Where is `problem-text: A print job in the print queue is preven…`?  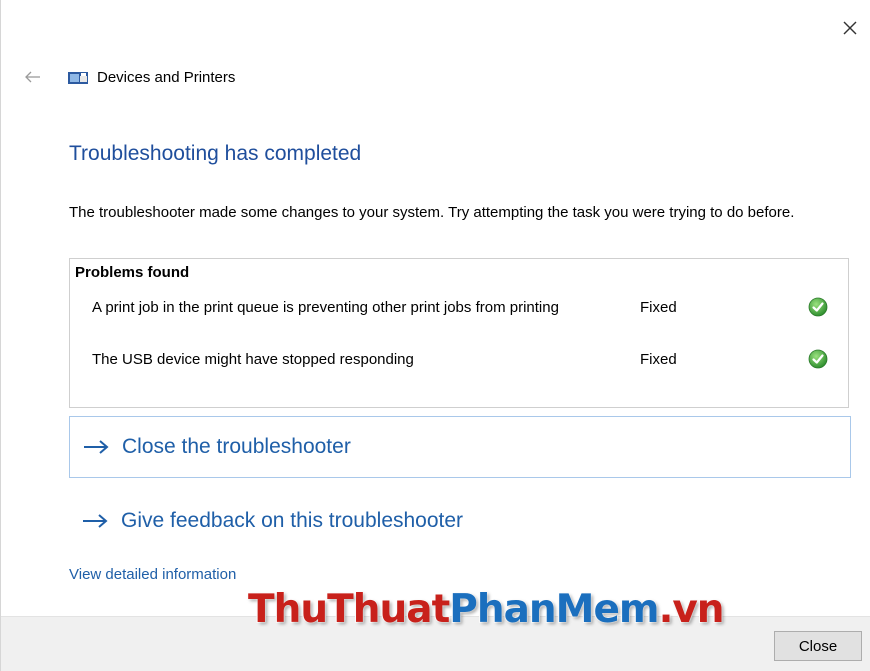
problem-text: A print job in the print queue is preven… is located at coordinates (325, 307).